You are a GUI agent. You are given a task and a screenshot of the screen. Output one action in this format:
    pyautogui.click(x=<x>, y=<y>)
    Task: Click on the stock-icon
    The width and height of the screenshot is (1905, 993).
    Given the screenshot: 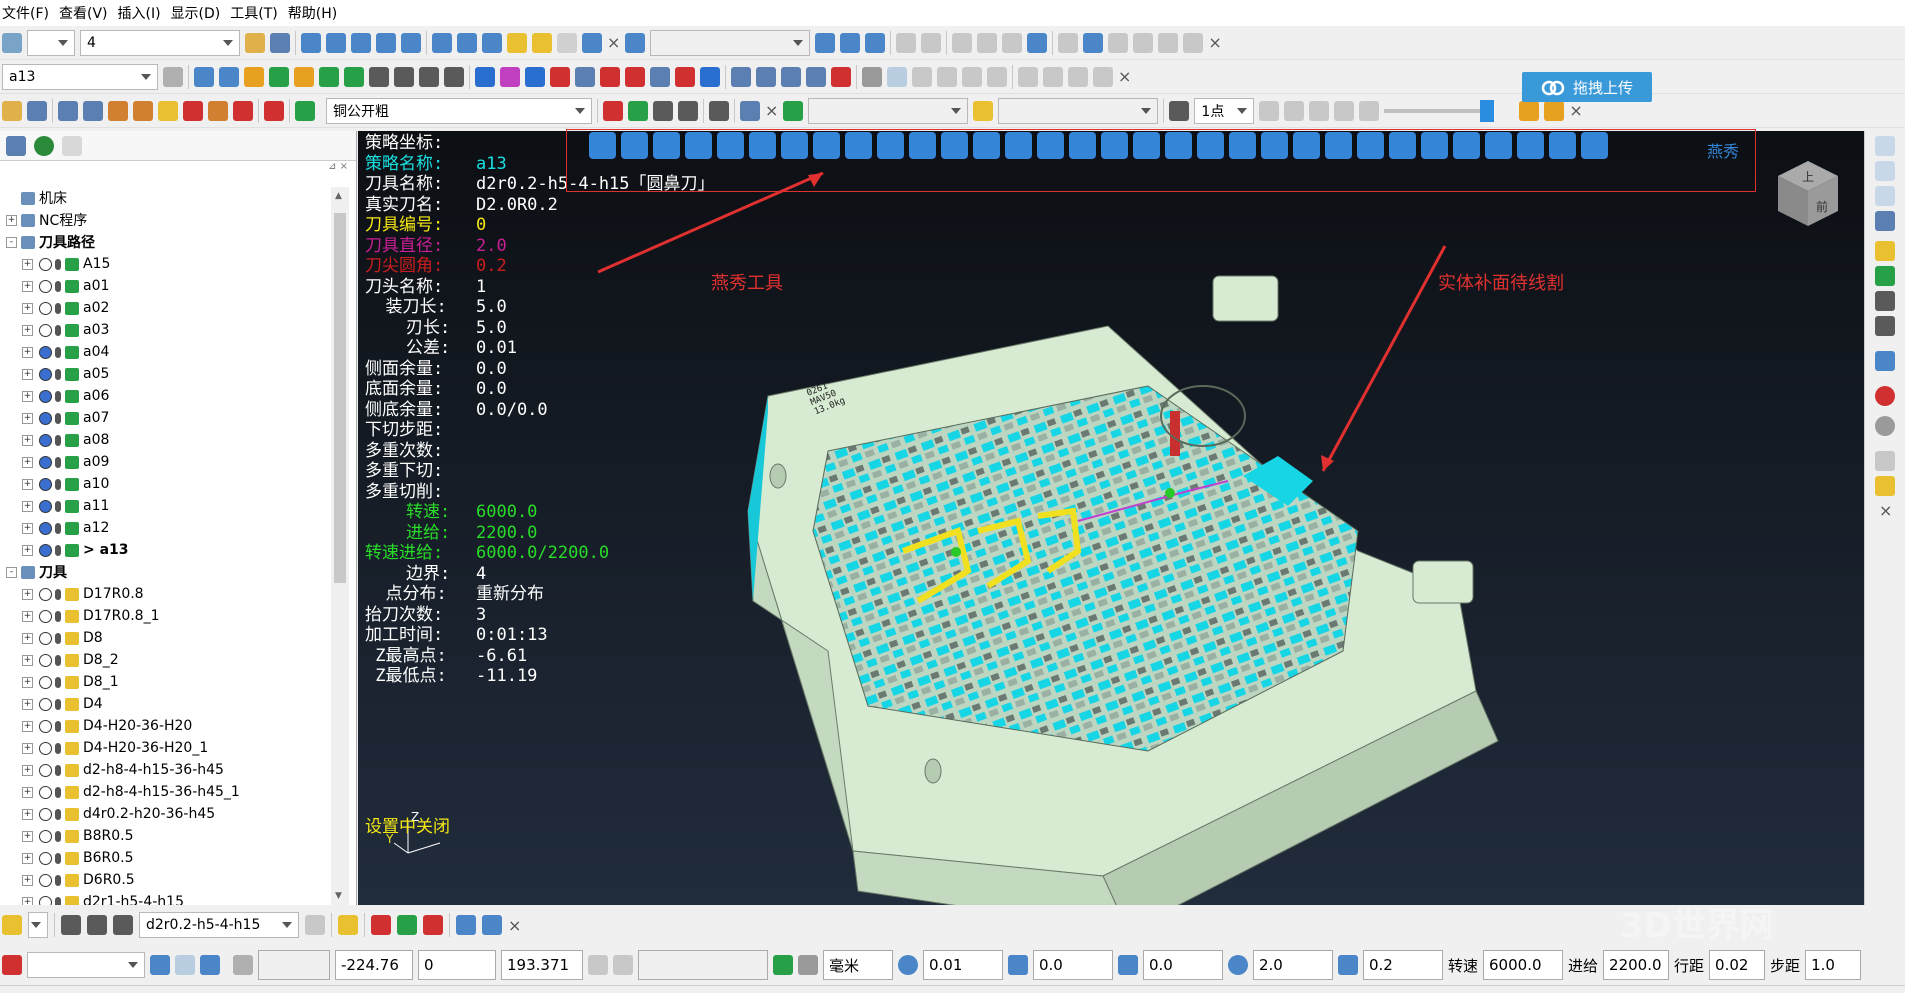 What is the action you would take?
    pyautogui.click(x=816, y=76)
    